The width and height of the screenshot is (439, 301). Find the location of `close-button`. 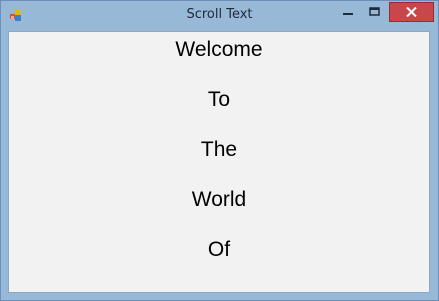

close-button is located at coordinates (411, 12).